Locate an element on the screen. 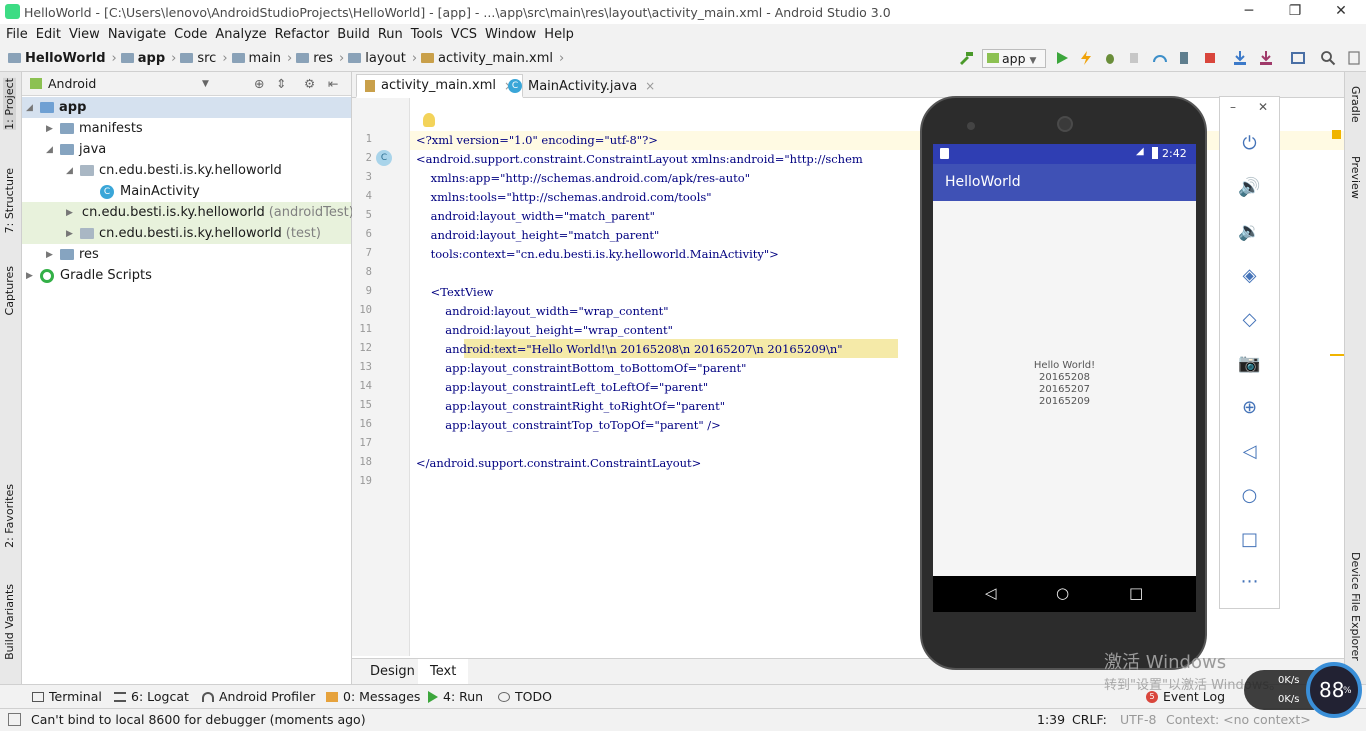 The width and height of the screenshot is (1366, 731). build-hammer-icon is located at coordinates (966, 58).